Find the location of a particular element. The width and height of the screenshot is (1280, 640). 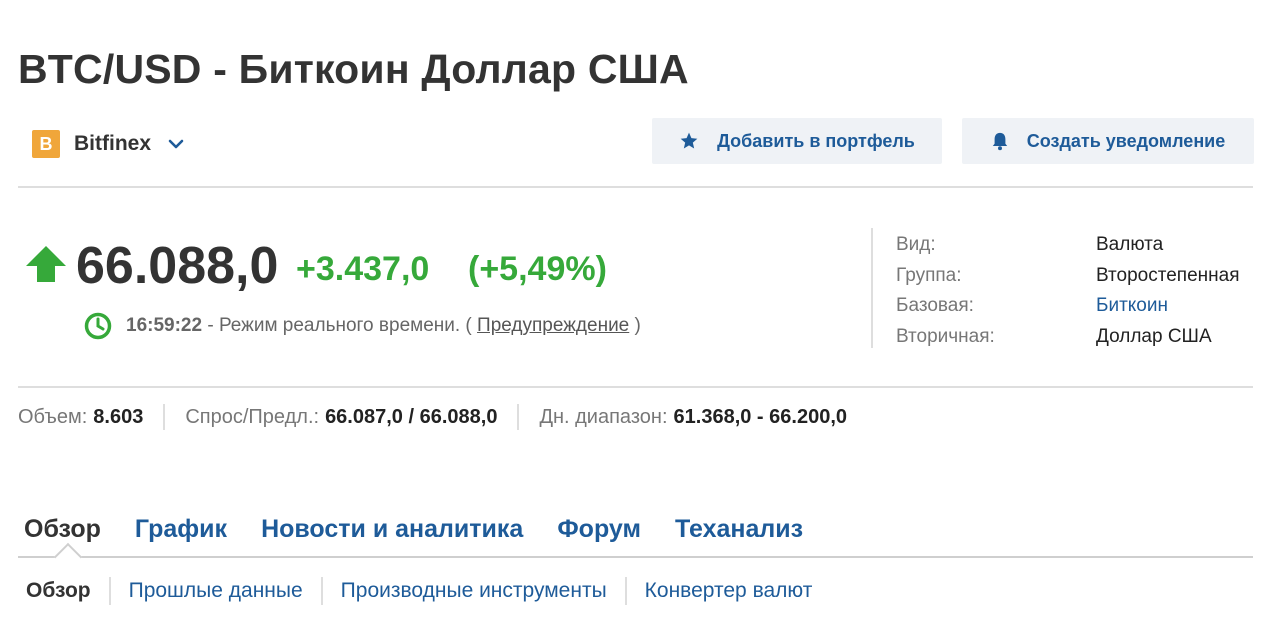

info-key: Вид: is located at coordinates (916, 245).